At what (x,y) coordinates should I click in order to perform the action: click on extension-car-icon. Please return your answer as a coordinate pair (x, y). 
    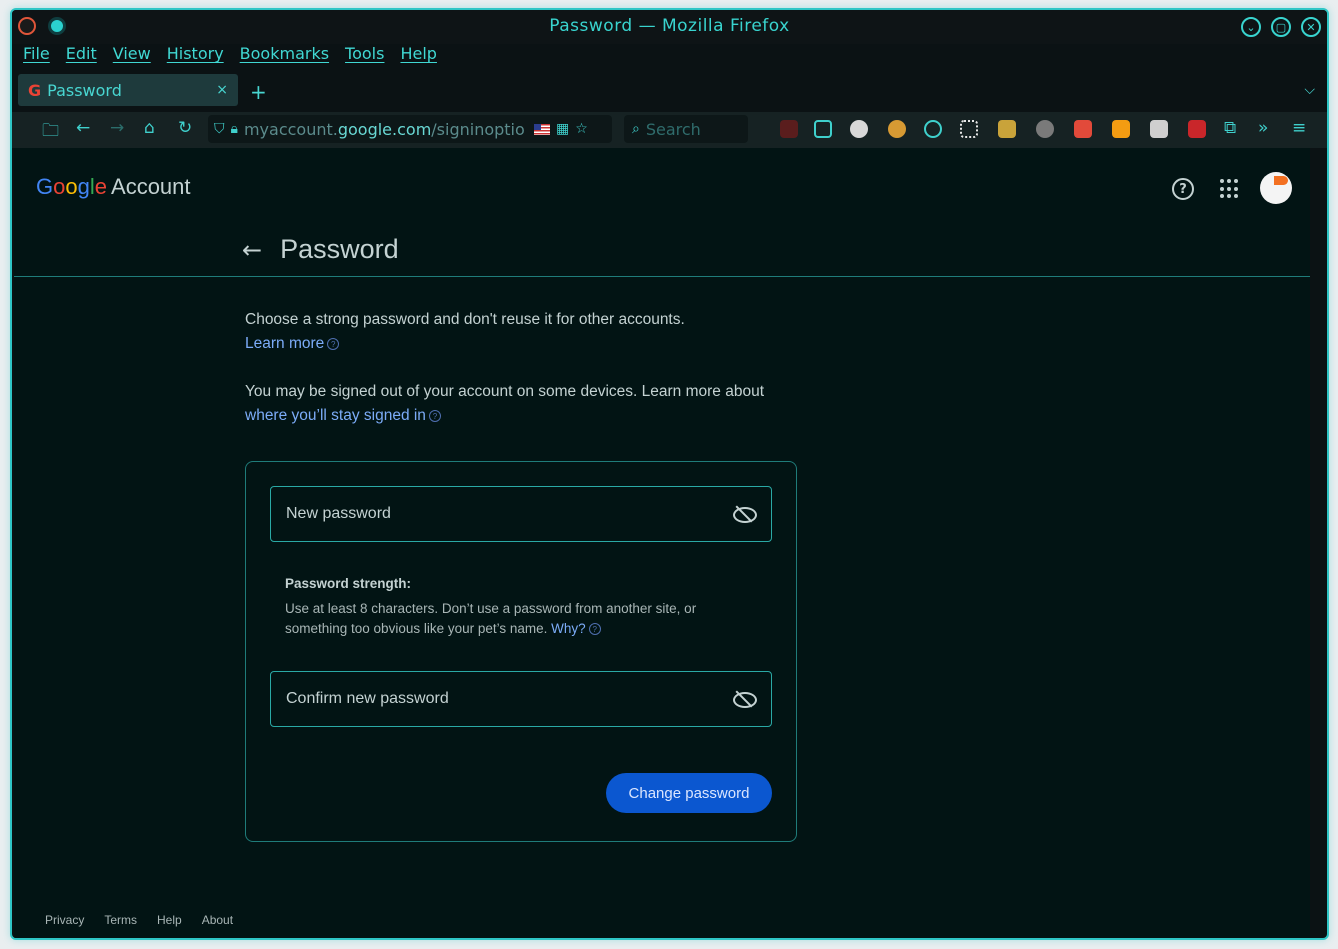
    Looking at the image, I should click on (1159, 129).